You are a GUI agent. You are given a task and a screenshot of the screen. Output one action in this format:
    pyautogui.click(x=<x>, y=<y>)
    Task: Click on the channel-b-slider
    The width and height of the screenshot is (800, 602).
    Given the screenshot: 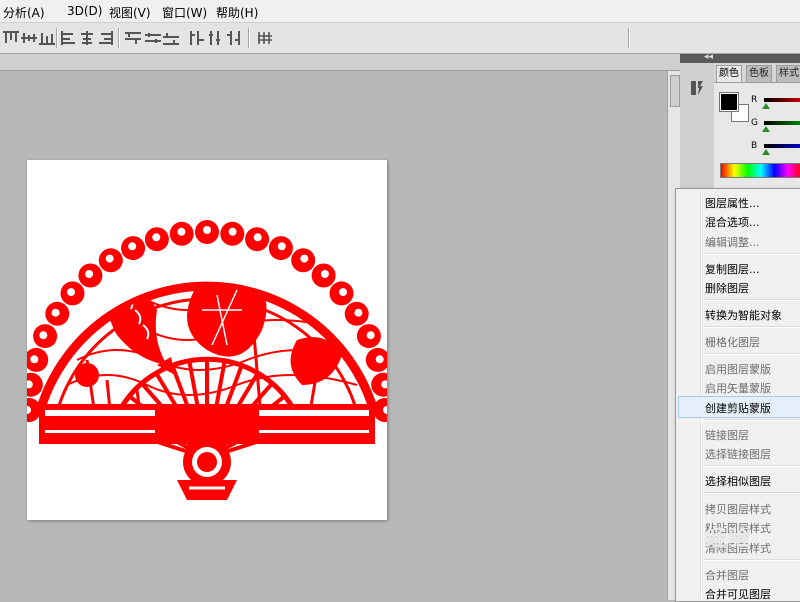 What is the action you would take?
    pyautogui.click(x=782, y=146)
    